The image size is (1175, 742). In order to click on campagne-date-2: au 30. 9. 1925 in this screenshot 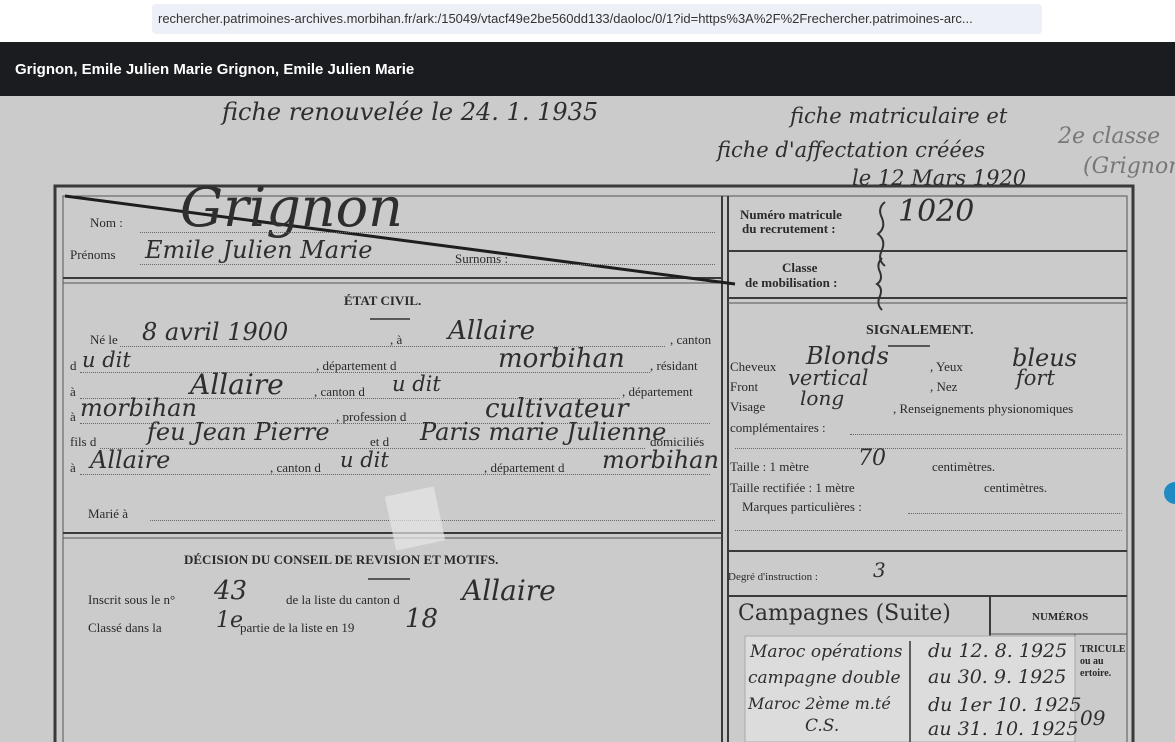, I will do `click(997, 677)`.